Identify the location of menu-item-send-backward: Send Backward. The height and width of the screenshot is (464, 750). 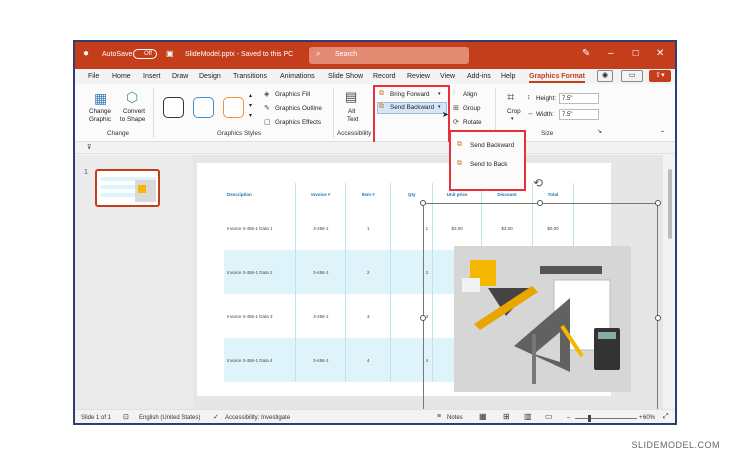
(492, 145).